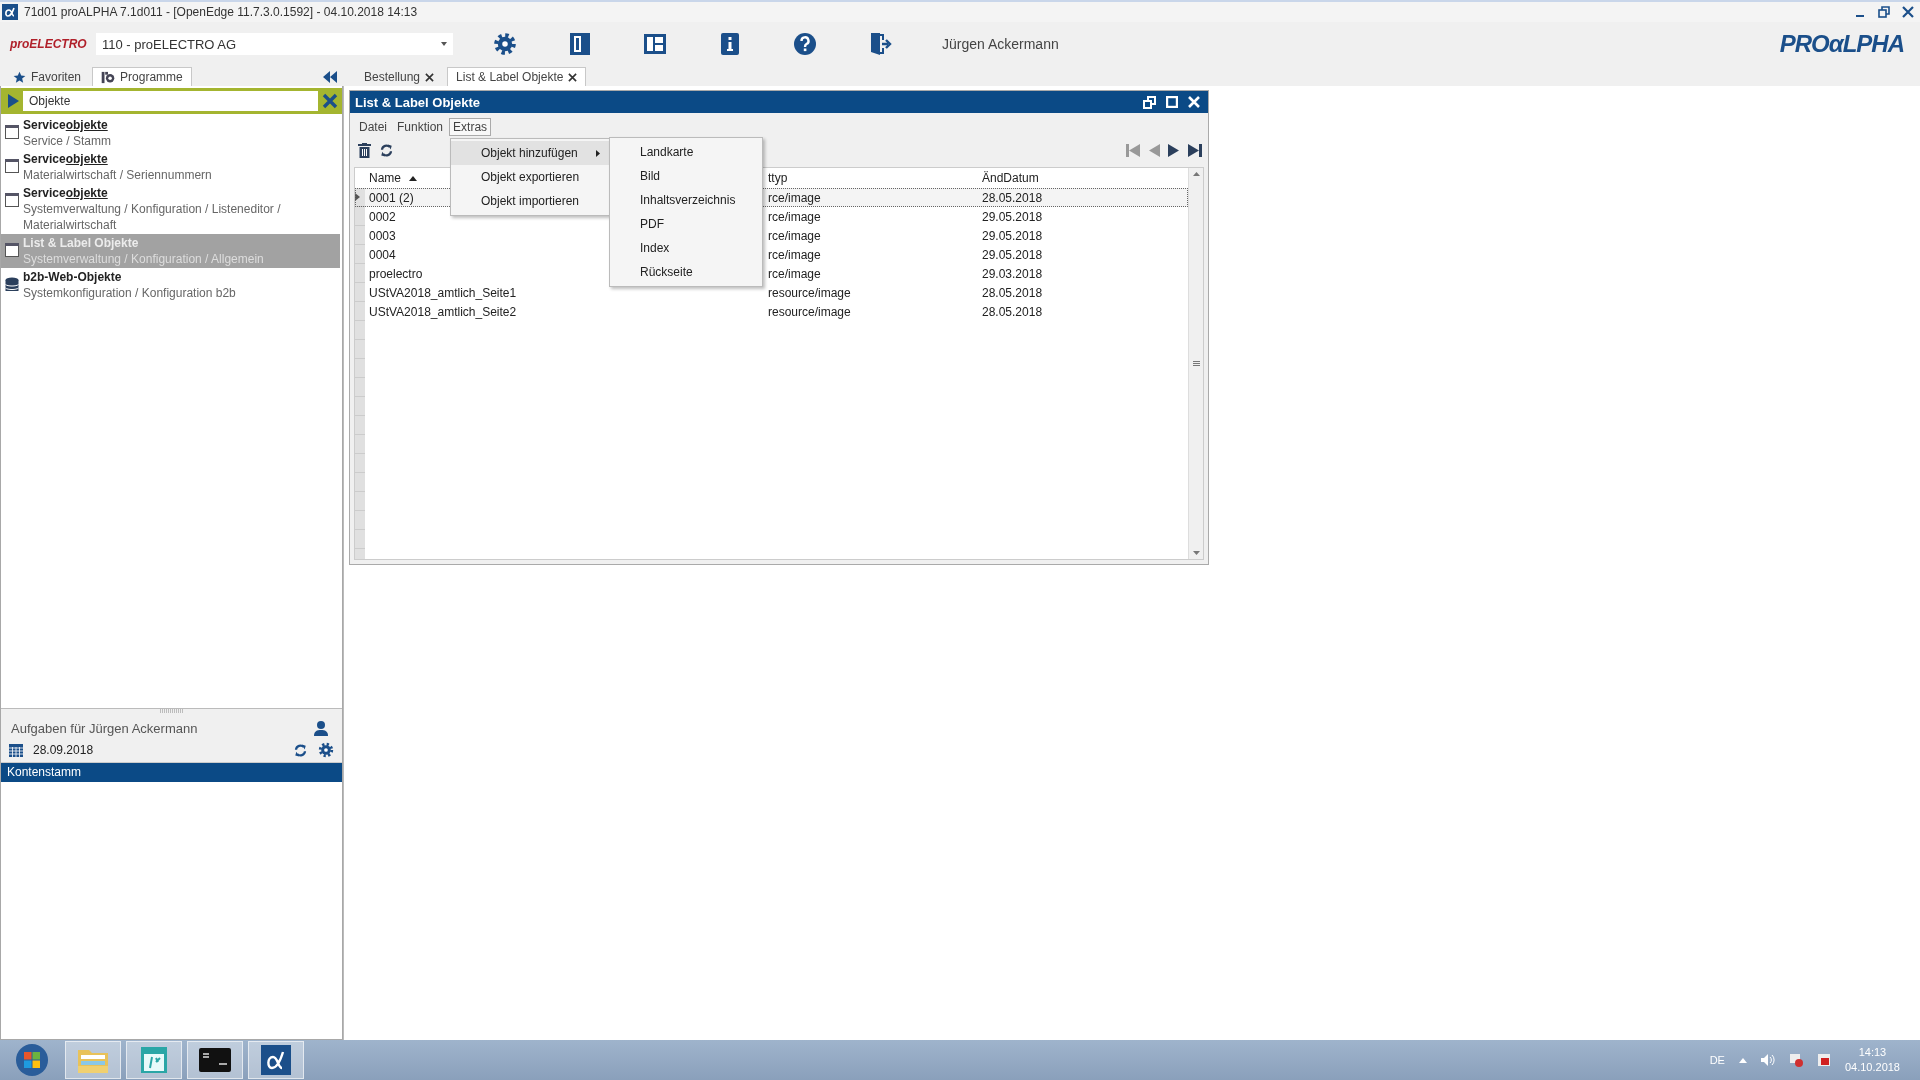  Describe the element at coordinates (395, 273) in the screenshot. I see `table-cell-text: proelectro` at that location.